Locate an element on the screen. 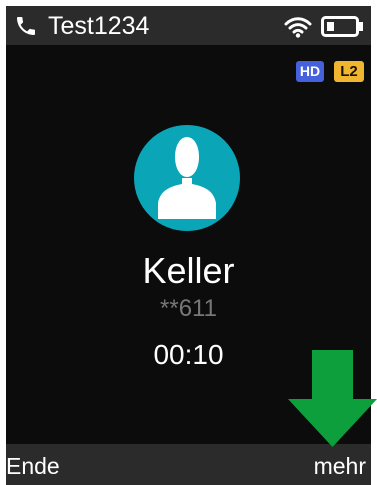 This screenshot has height=485, width=377. battery-icon is located at coordinates (342, 26).